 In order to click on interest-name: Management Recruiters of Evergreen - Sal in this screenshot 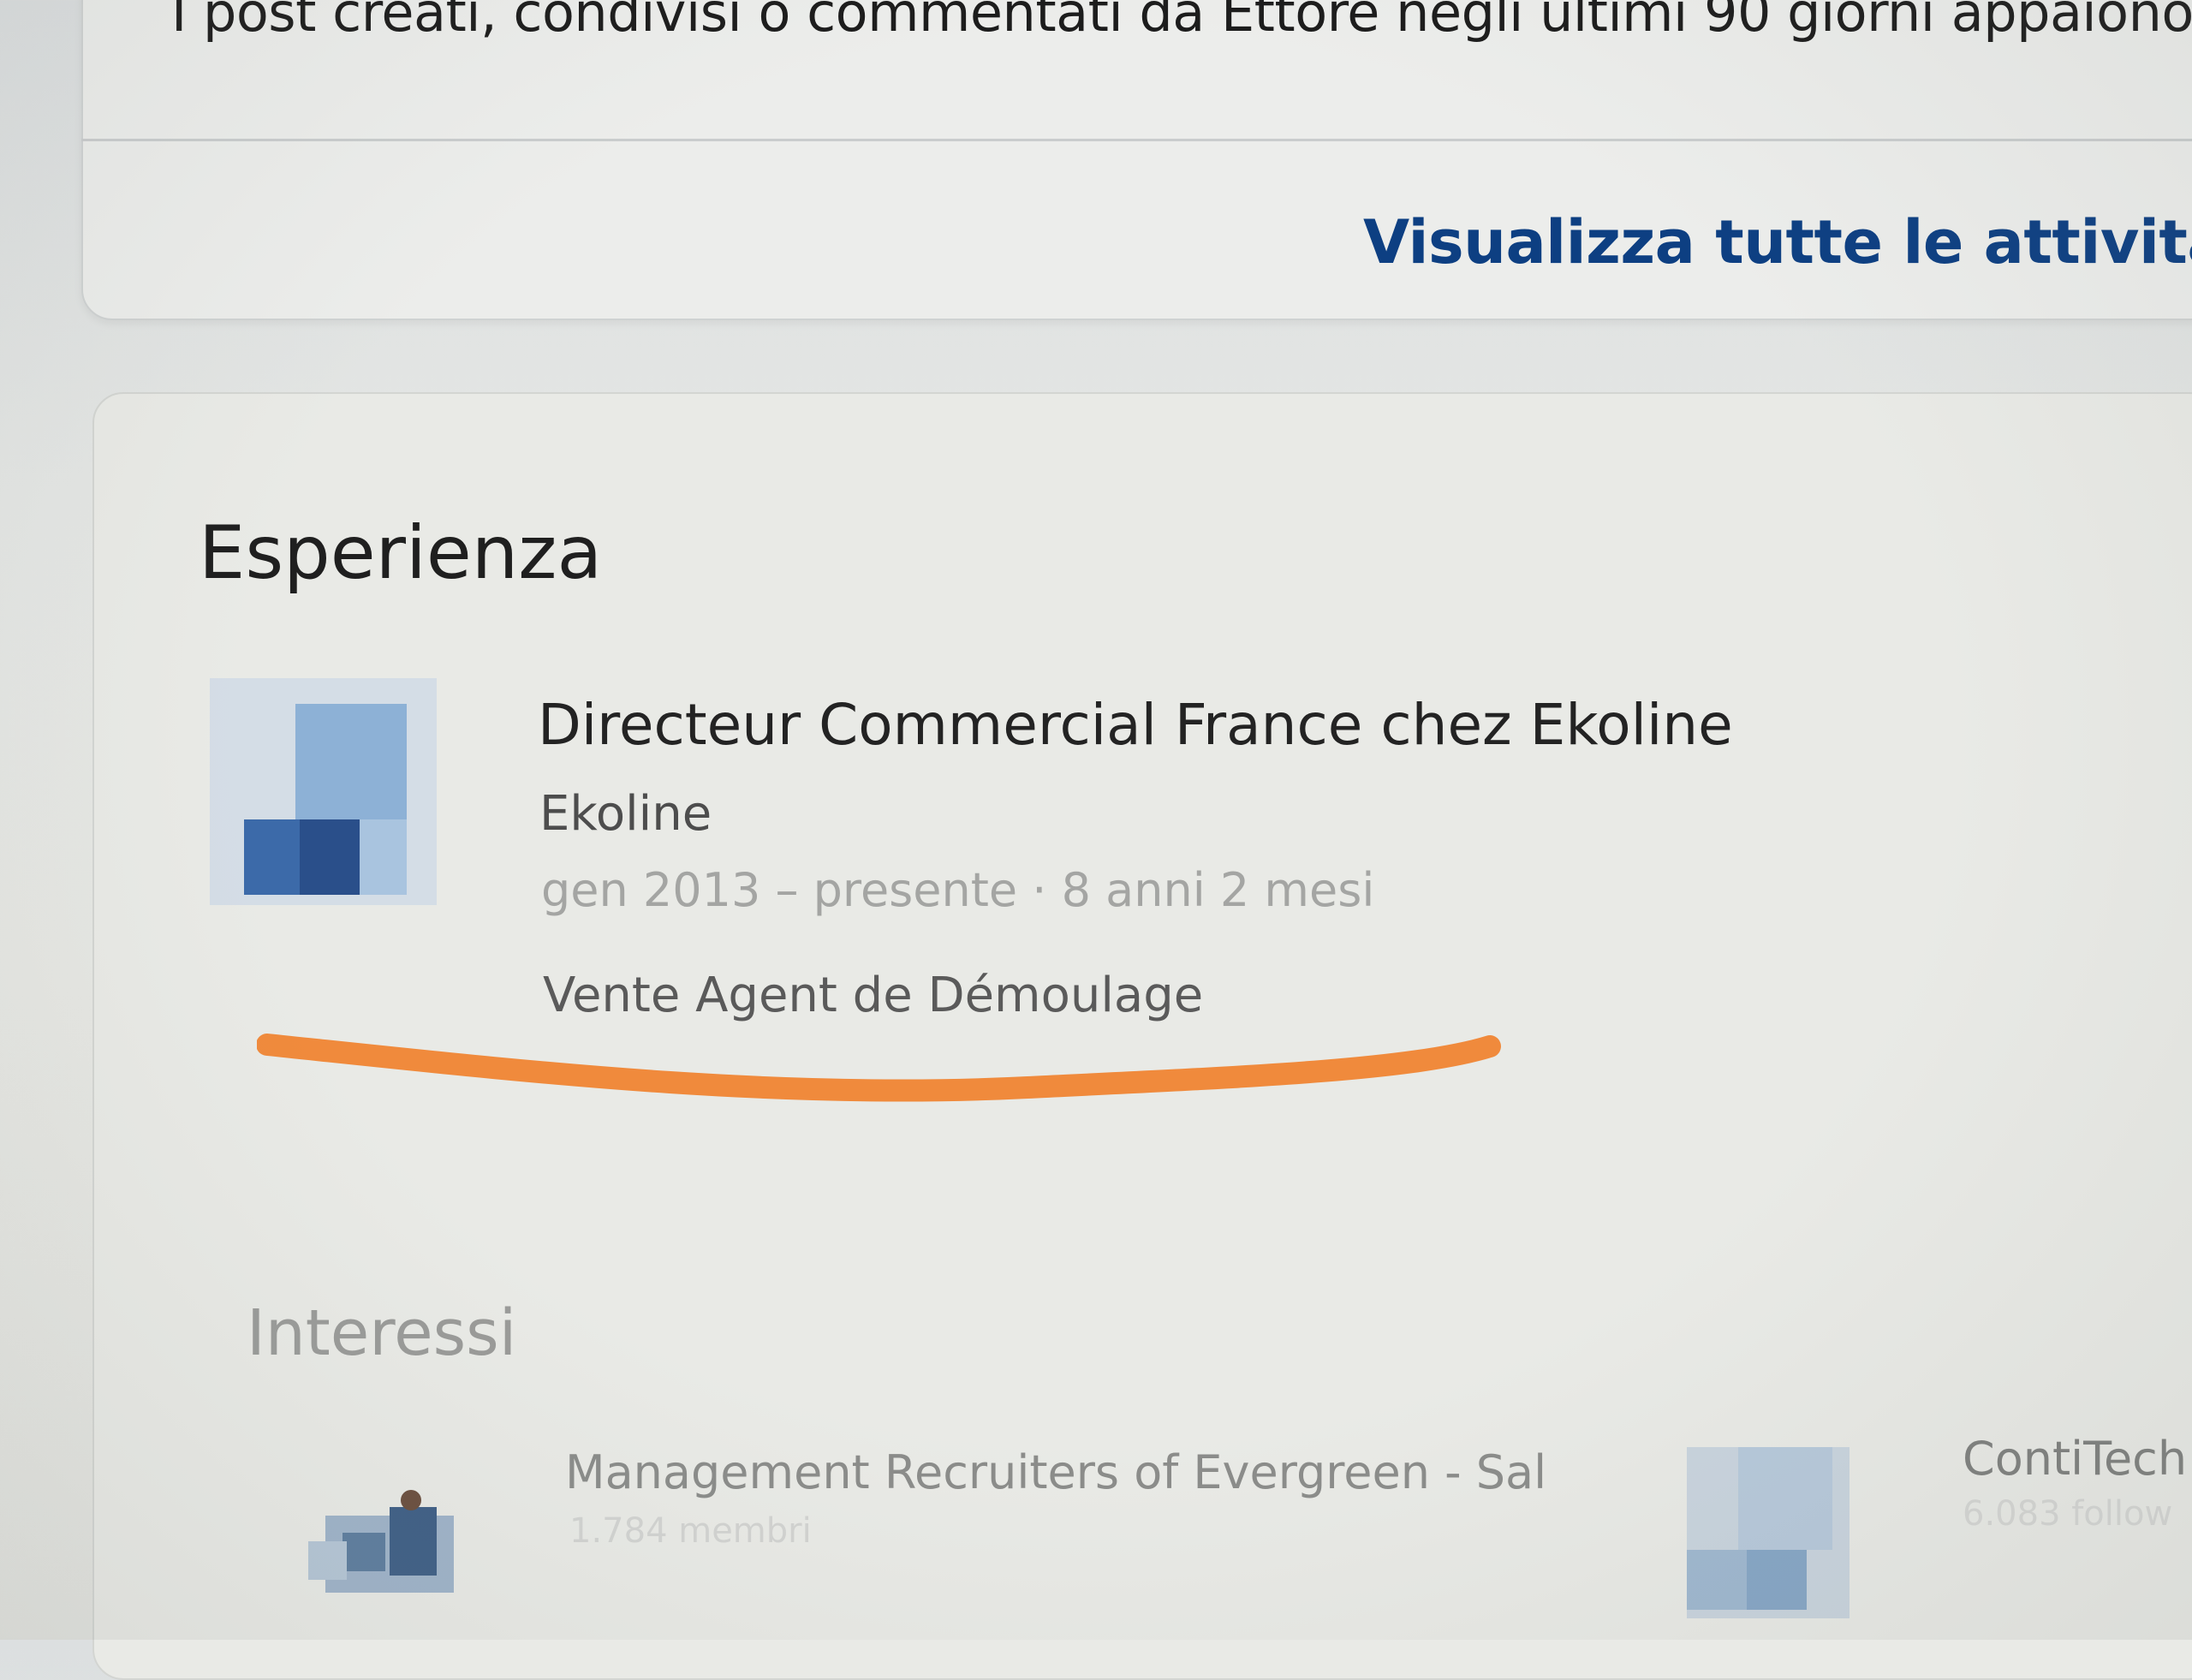, I will do `click(1055, 1472)`.